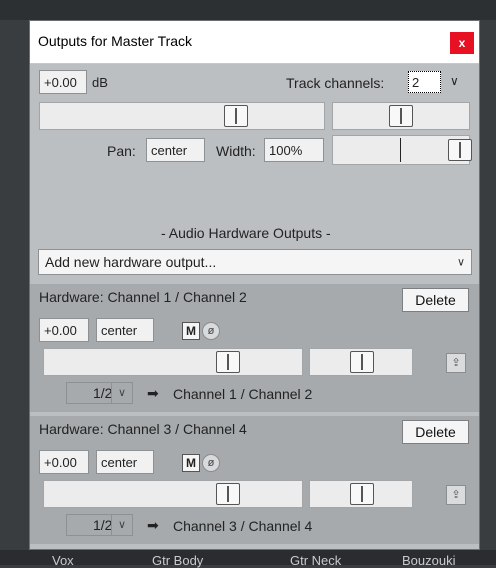 Image resolution: width=496 pixels, height=568 pixels. I want to click on pan-field: center, so click(175, 150).